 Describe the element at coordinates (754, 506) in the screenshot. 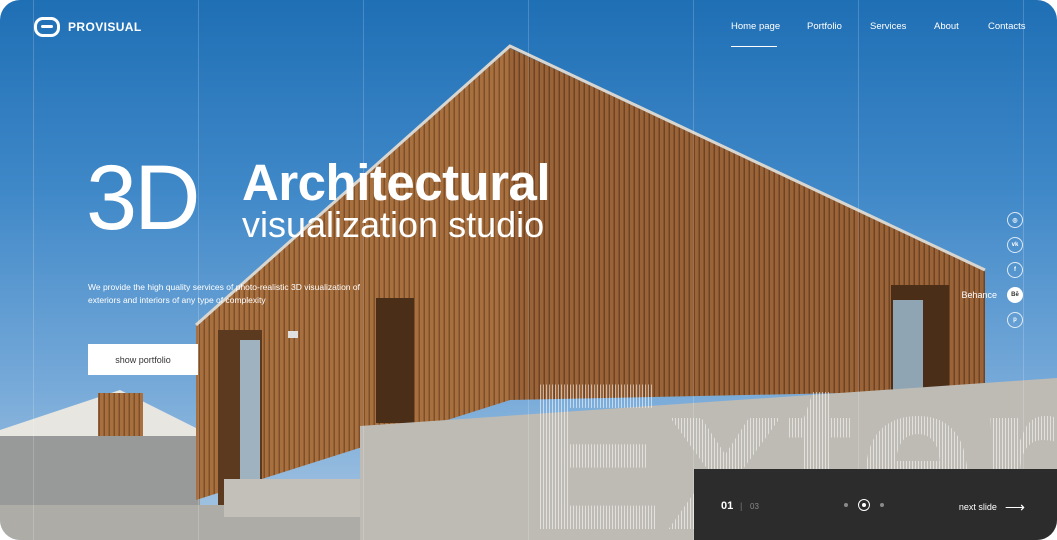

I see `slide-total: 03` at that location.